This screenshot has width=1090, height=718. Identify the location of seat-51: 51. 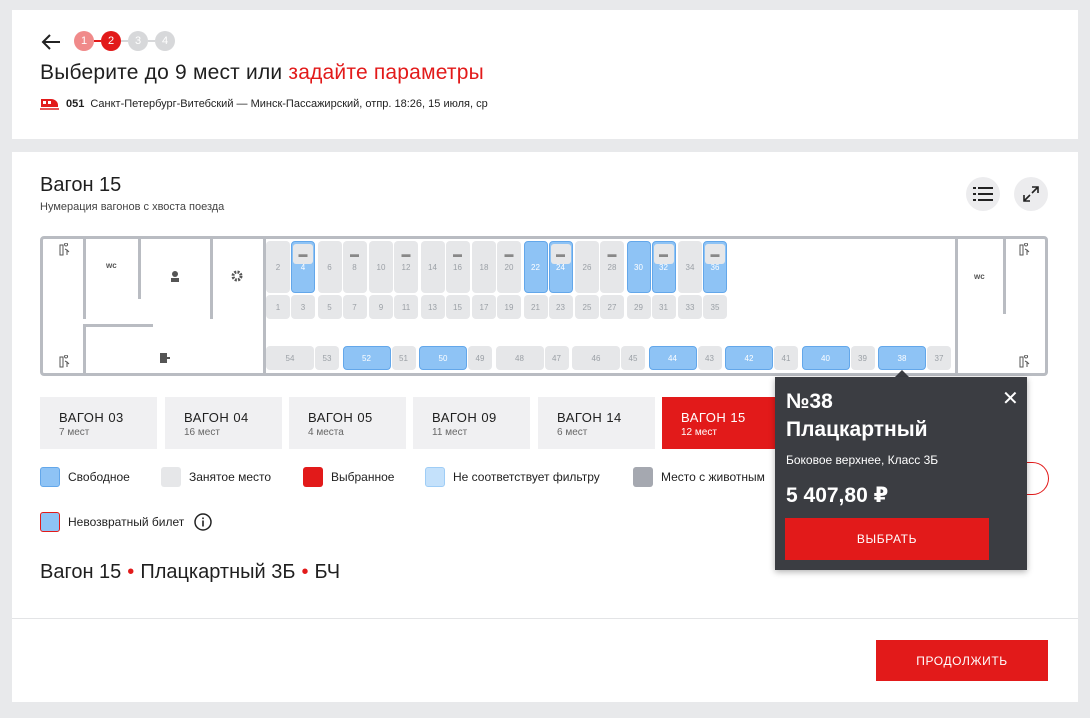
(403, 358).